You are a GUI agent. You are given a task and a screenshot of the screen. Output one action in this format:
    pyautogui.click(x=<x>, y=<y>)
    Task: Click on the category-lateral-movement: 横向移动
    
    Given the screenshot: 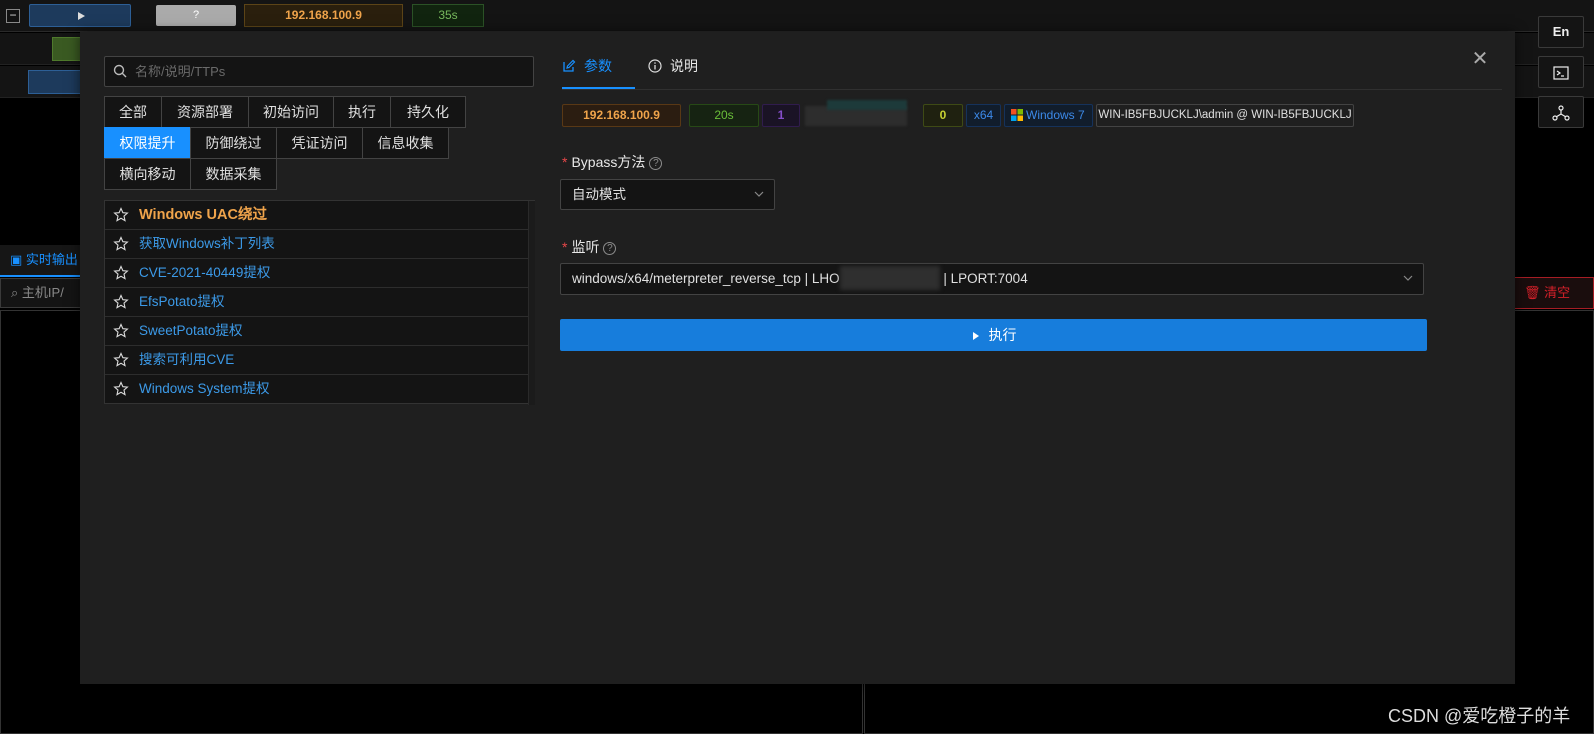 What is the action you would take?
    pyautogui.click(x=147, y=174)
    